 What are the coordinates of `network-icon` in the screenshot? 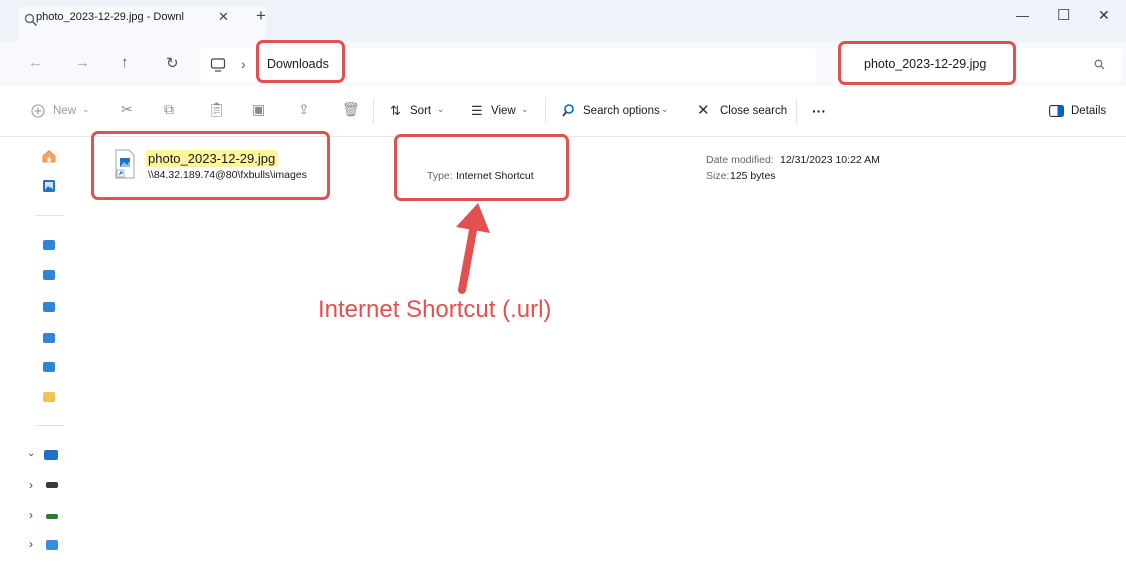 It's located at (52, 545).